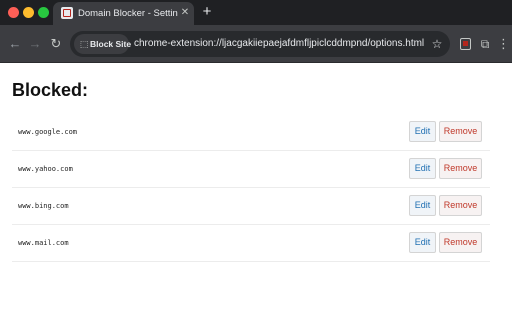  What do you see at coordinates (251, 206) in the screenshot?
I see `blocked-row: www.bing.com Edit Remove` at bounding box center [251, 206].